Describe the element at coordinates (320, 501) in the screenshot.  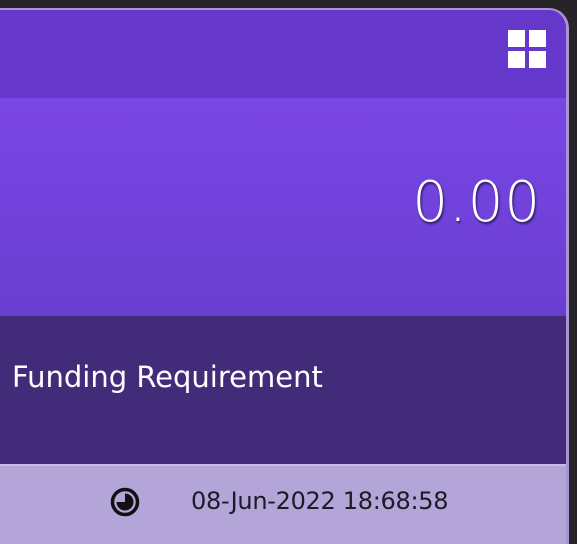
I see `last-updated-timestamp: 08-Jun-2022 18:68:58` at that location.